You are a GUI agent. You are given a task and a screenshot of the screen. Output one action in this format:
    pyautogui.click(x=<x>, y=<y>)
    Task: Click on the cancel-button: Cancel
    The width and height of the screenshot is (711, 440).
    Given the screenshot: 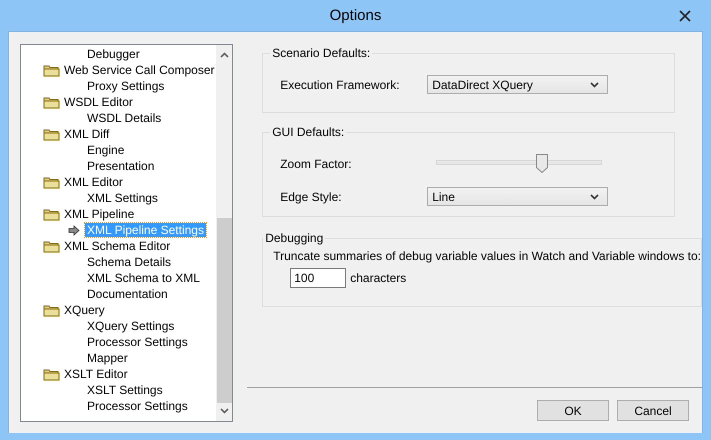 What is the action you would take?
    pyautogui.click(x=653, y=410)
    